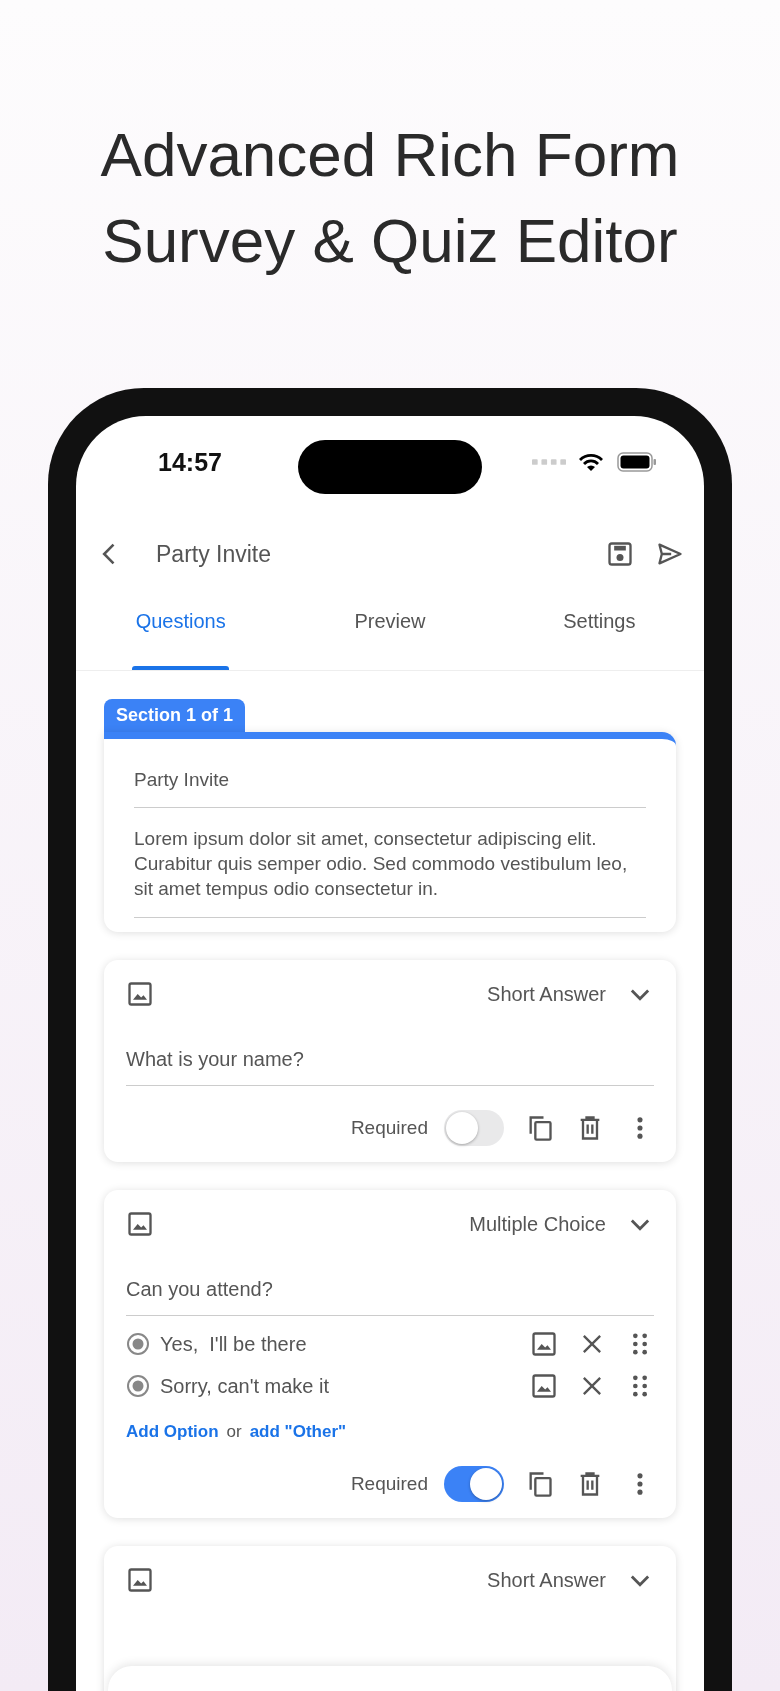 This screenshot has height=1691, width=780. What do you see at coordinates (335, 1386) in the screenshot?
I see `option-text: Sorry, can't make it` at bounding box center [335, 1386].